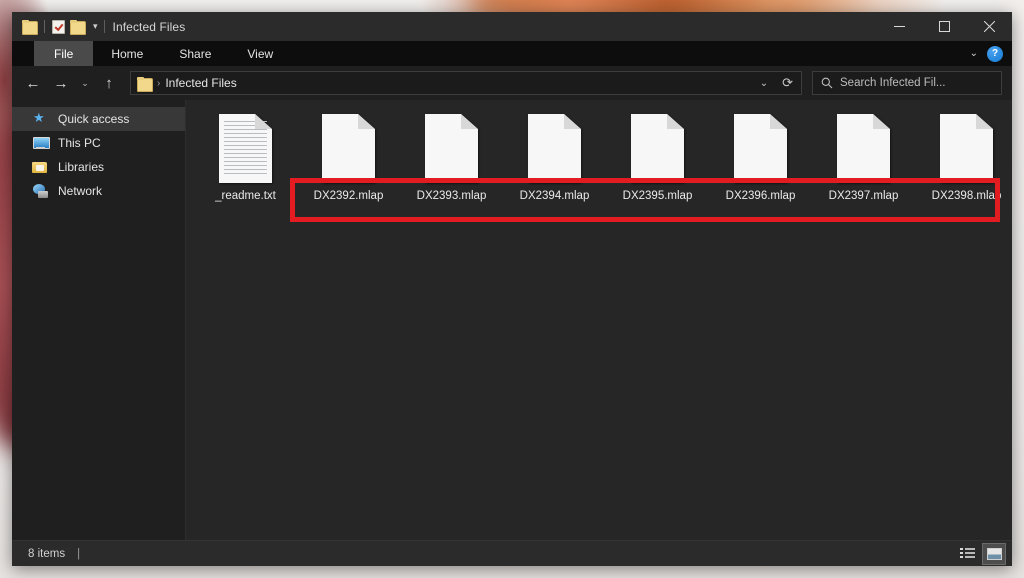 The height and width of the screenshot is (578, 1024). What do you see at coordinates (512, 553) in the screenshot?
I see `status-bar: 8 items |` at bounding box center [512, 553].